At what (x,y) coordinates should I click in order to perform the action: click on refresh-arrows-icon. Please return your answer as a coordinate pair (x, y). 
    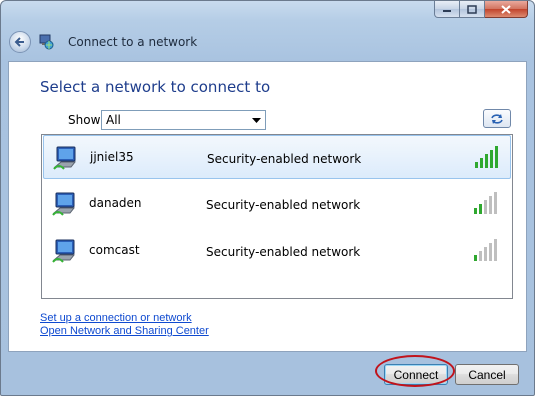
    Looking at the image, I should click on (497, 118).